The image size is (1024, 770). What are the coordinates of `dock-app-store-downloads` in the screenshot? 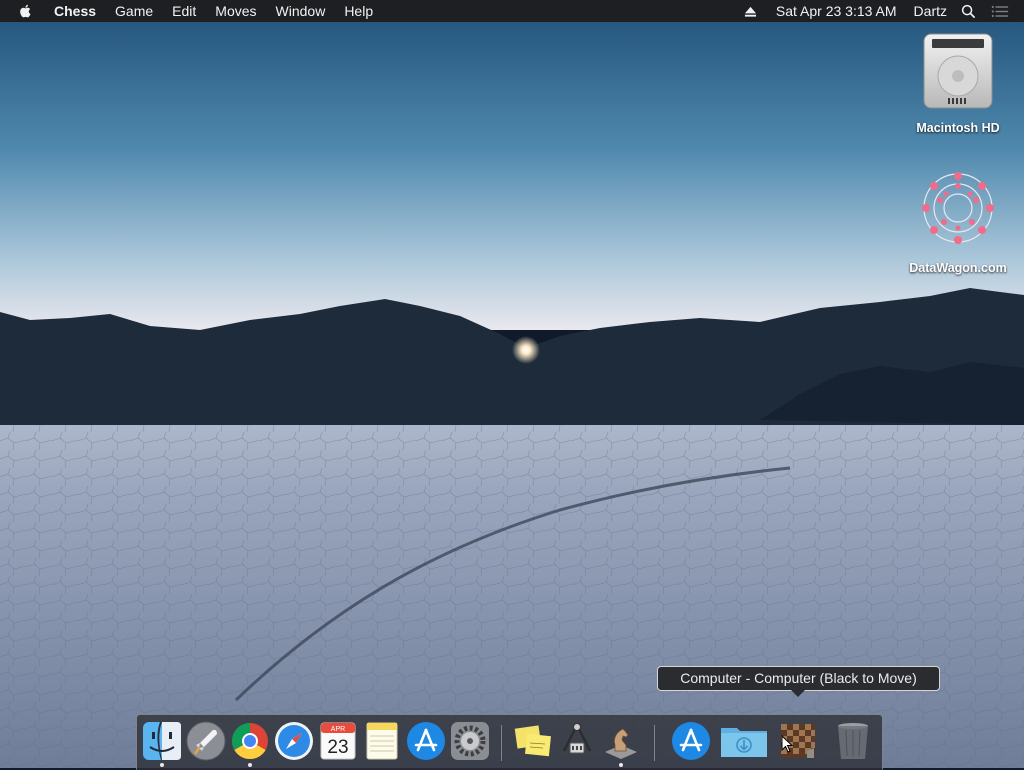 It's located at (691, 741).